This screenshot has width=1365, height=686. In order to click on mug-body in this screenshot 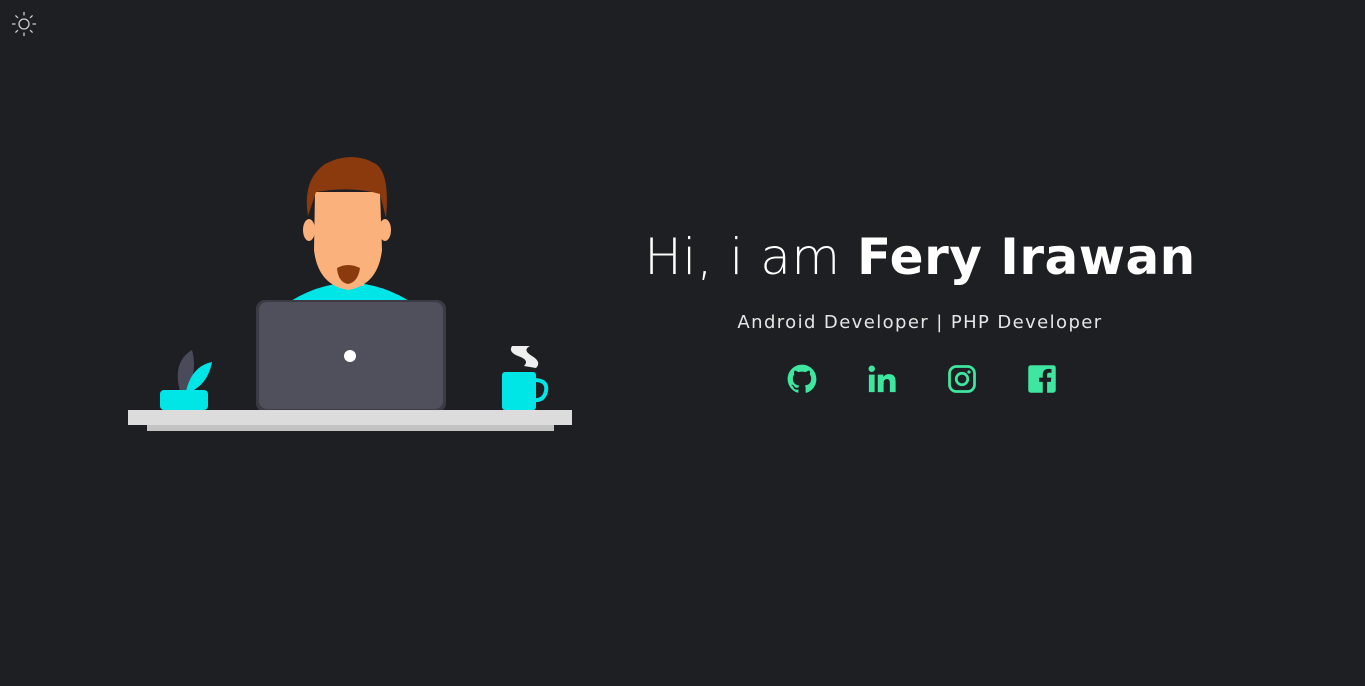, I will do `click(519, 391)`.